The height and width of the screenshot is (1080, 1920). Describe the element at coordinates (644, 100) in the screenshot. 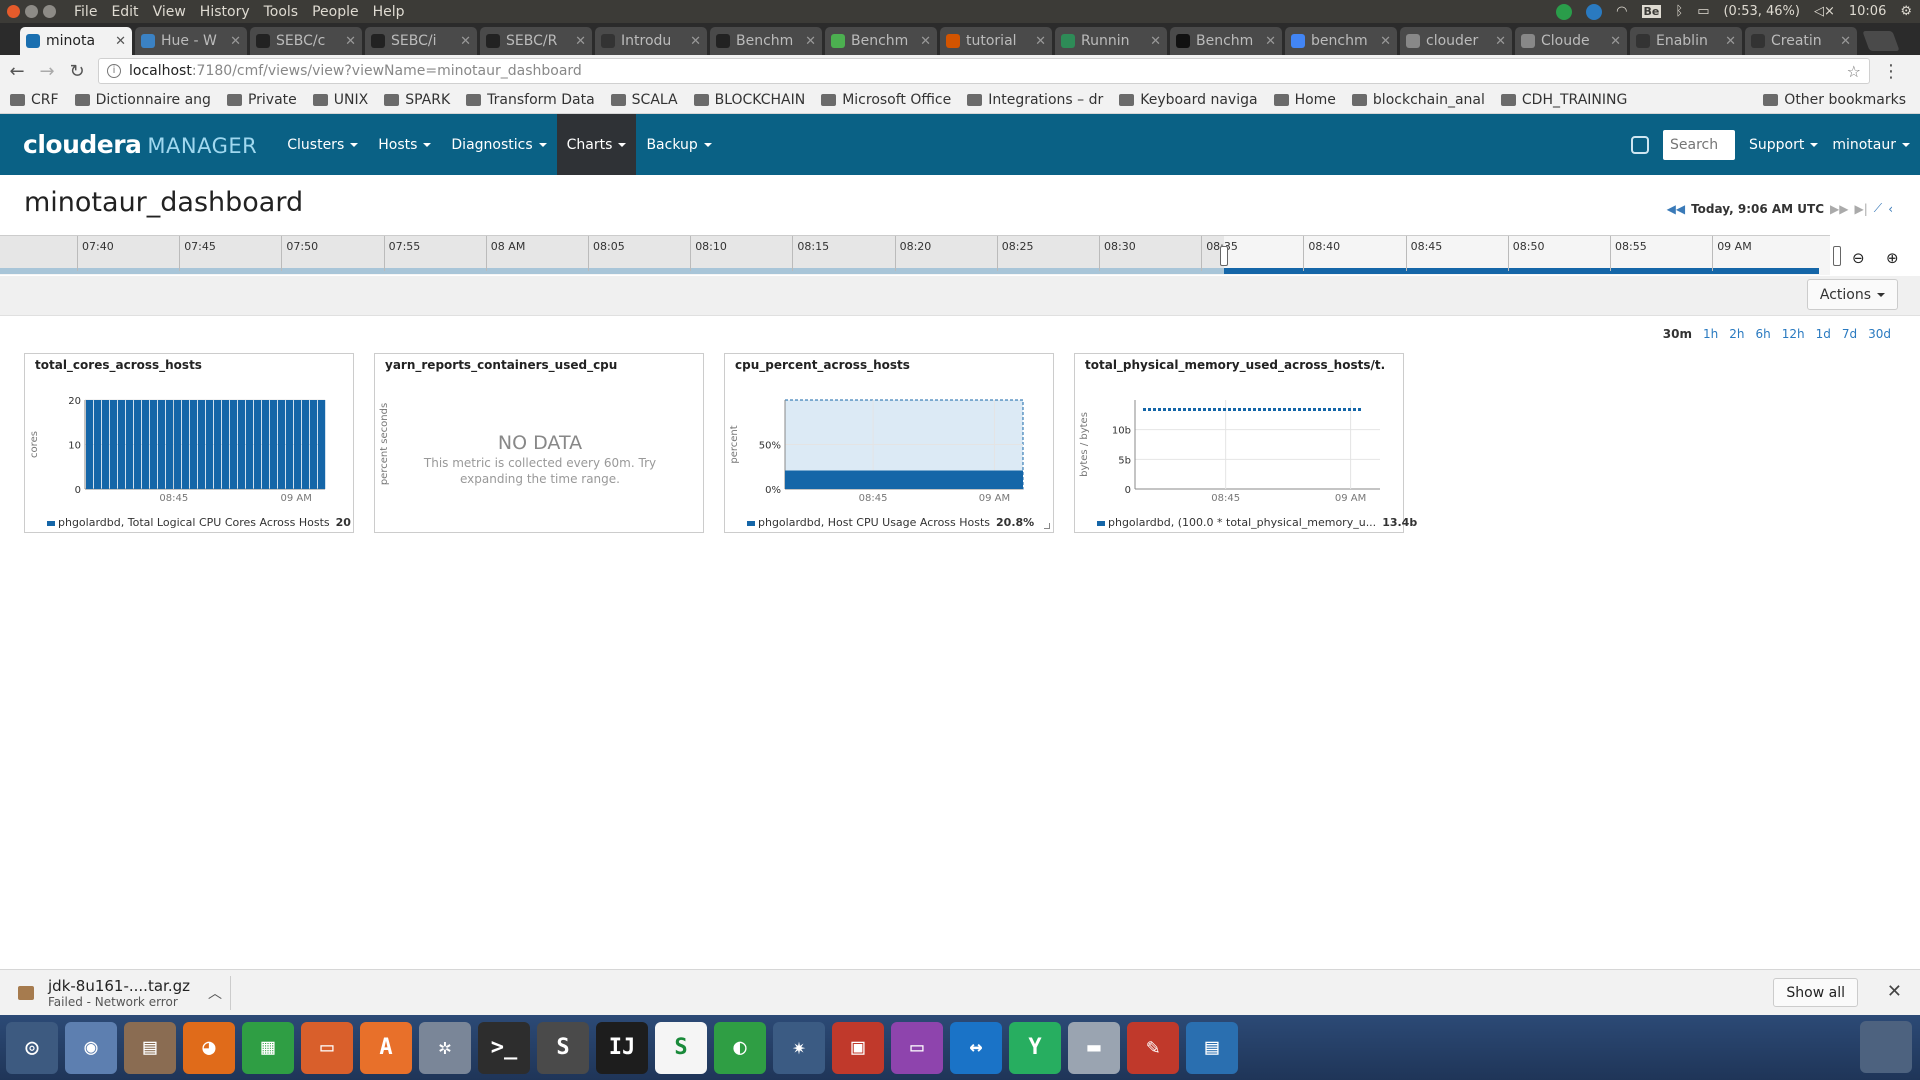

I see `bookmark-item: SCALA` at that location.